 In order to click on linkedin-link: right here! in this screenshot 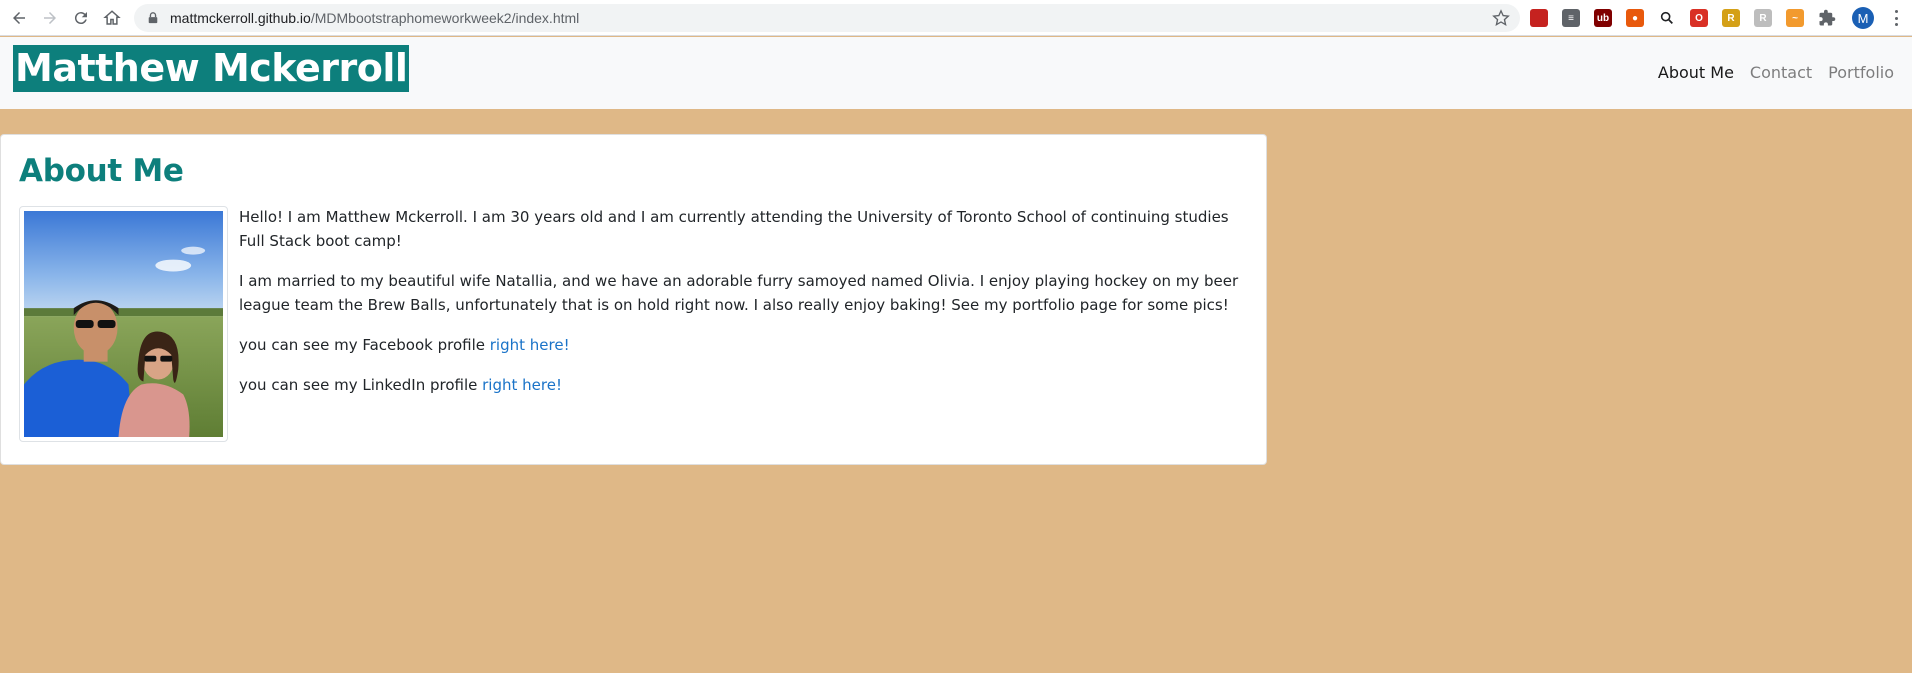, I will do `click(522, 385)`.